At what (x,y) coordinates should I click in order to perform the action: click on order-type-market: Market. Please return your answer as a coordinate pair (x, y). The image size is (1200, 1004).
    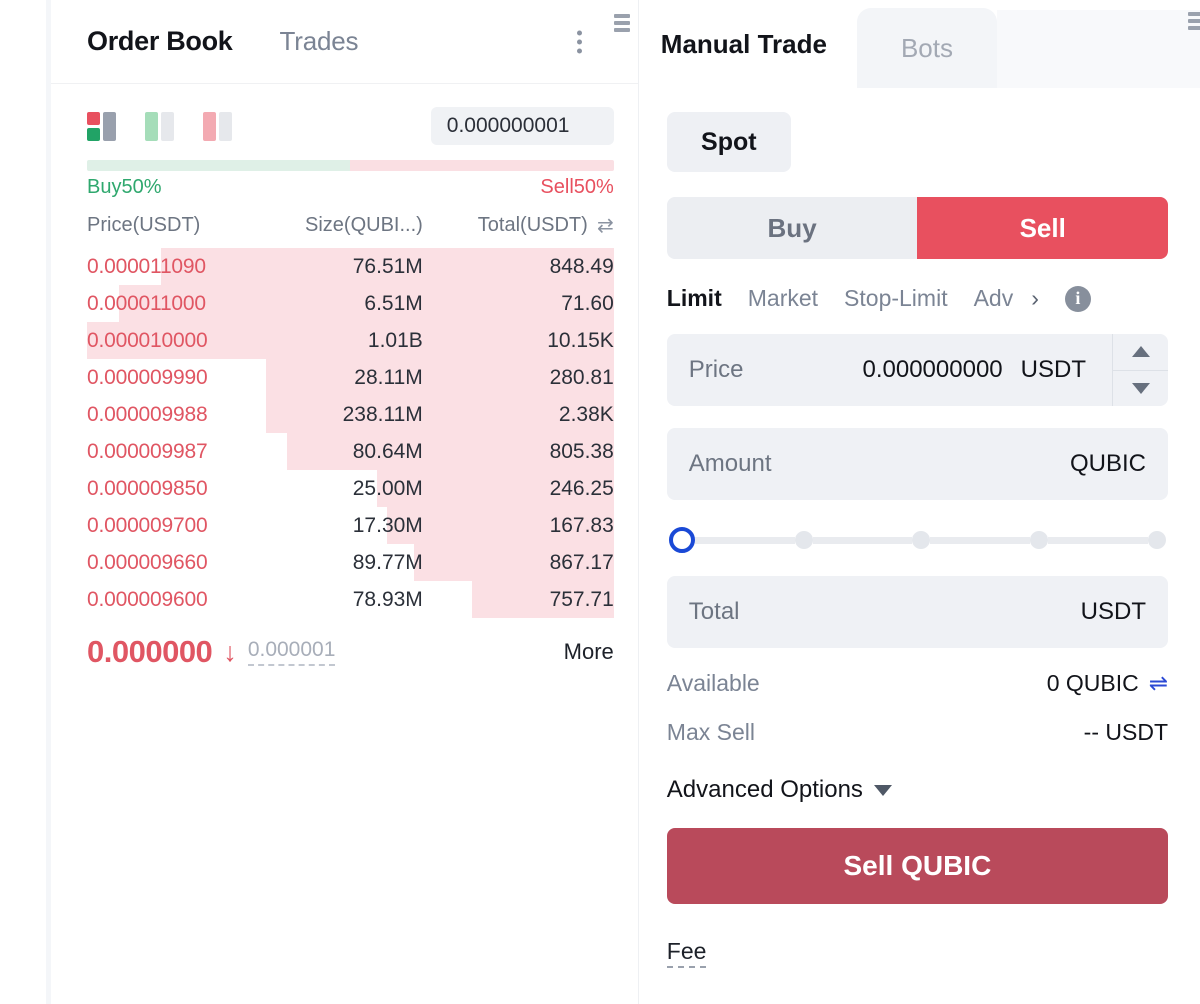
    Looking at the image, I should click on (783, 298).